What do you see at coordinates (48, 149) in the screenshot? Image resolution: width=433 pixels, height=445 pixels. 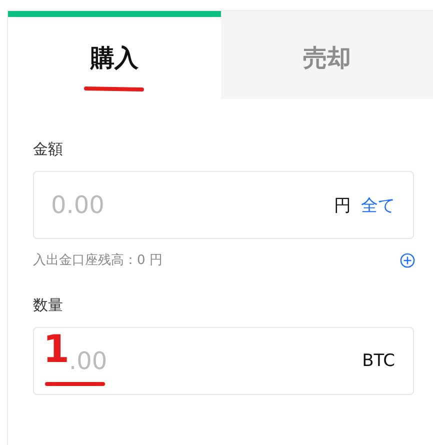 I see `field-label: 金額` at bounding box center [48, 149].